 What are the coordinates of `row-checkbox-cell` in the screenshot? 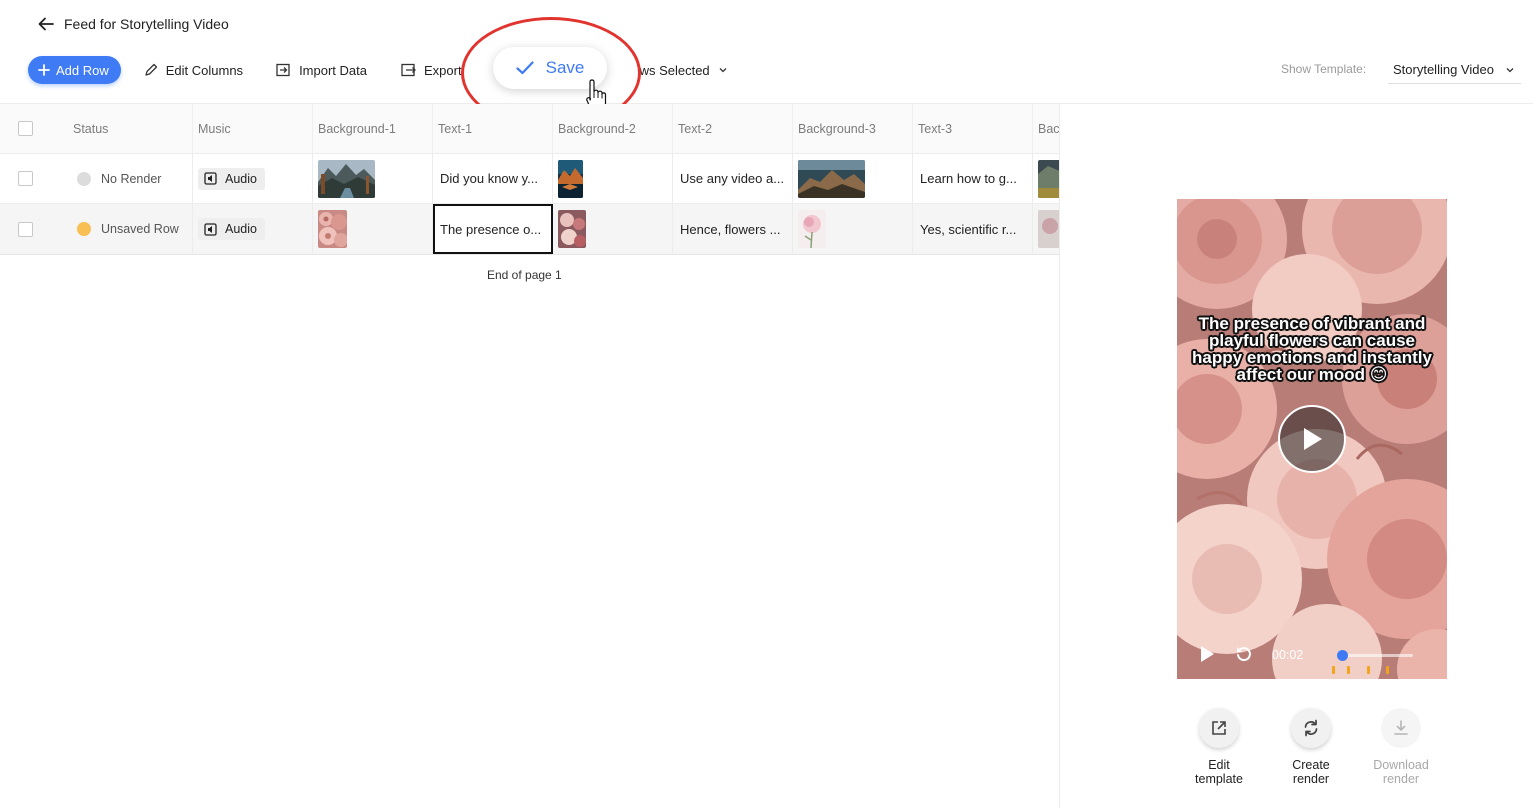 It's located at (33, 229).